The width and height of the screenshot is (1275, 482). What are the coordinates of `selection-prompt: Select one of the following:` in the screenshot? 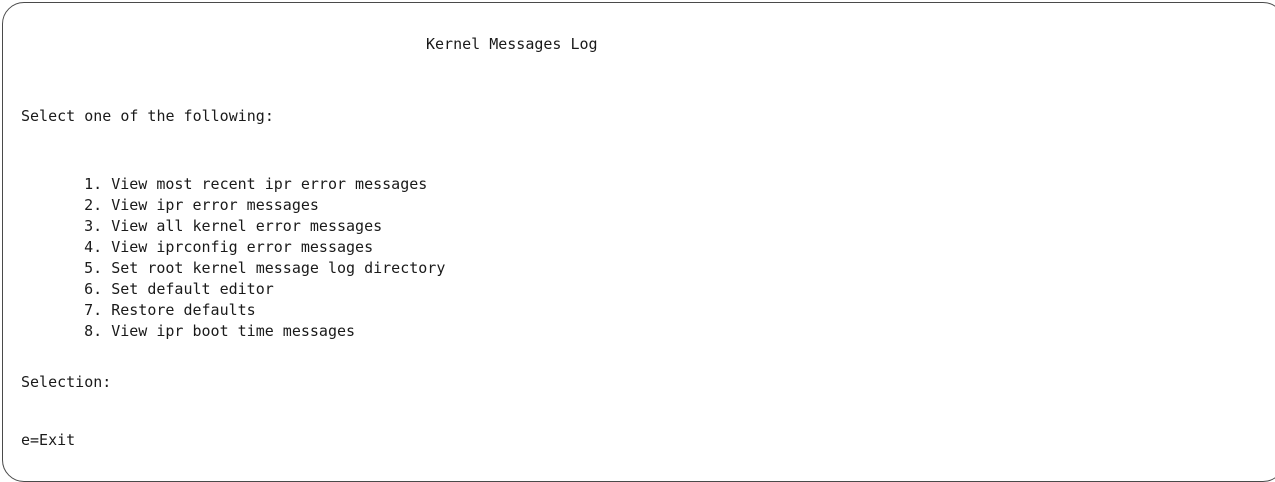 It's located at (147, 116).